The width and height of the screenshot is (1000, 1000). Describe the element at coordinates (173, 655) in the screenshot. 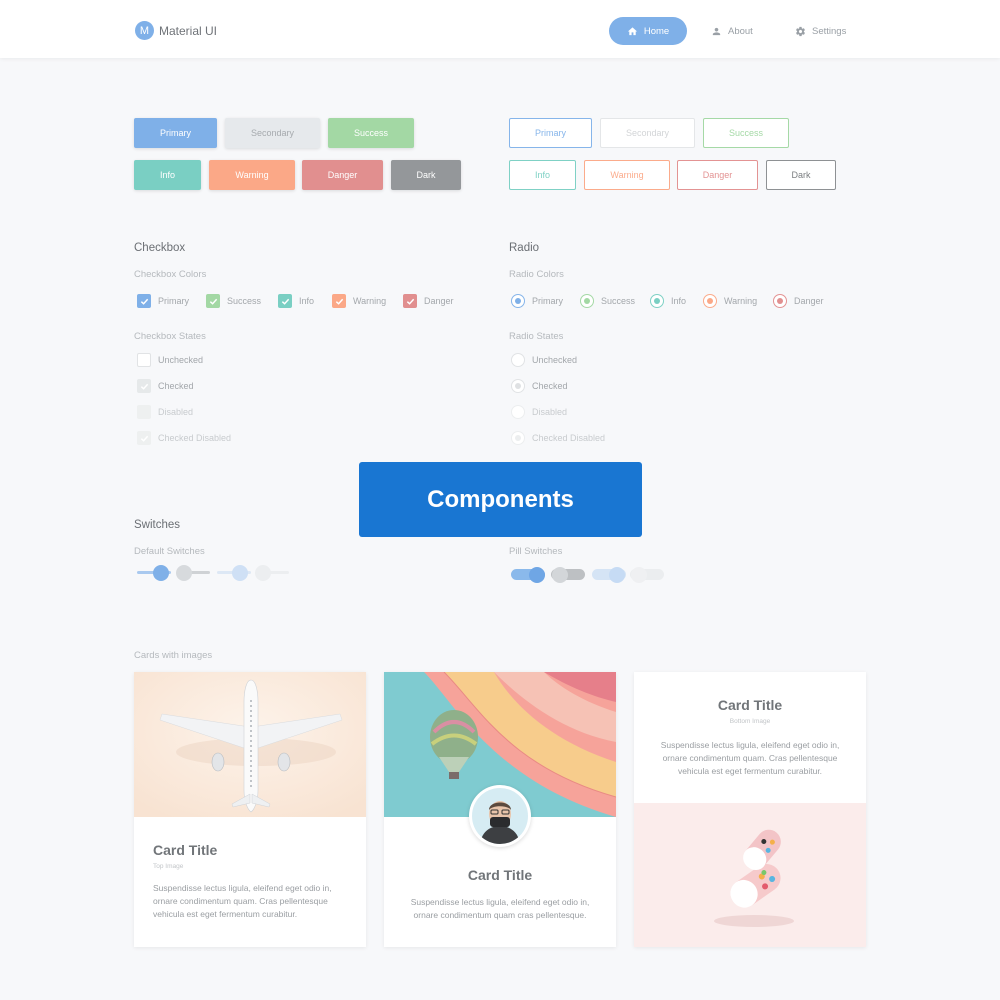

I see `cards-section-label: Cards with images` at that location.